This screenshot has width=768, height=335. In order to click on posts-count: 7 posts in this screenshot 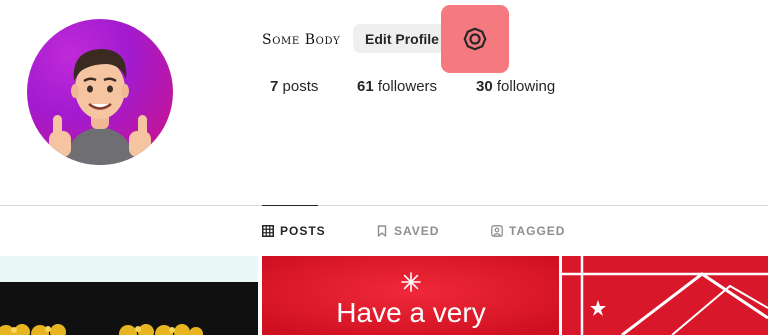, I will do `click(294, 87)`.